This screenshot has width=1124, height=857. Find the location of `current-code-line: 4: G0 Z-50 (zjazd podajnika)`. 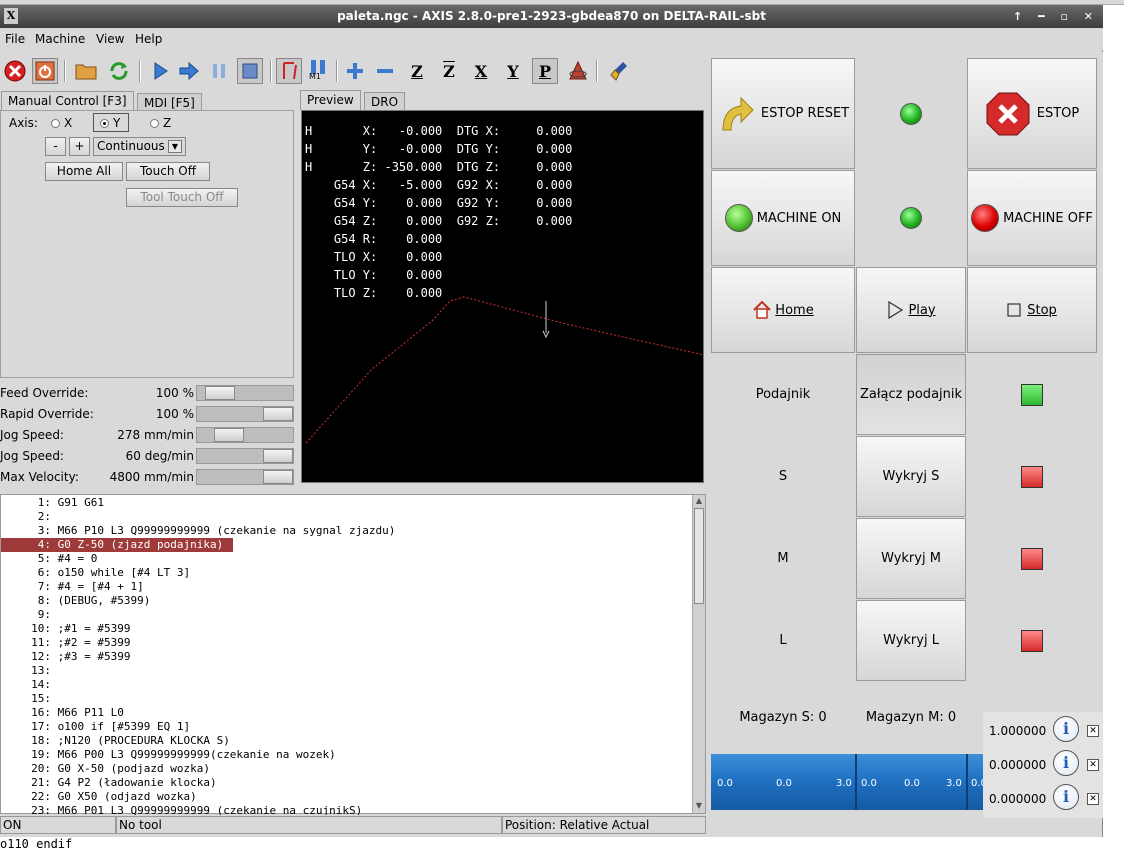

current-code-line: 4: G0 Z-50 (zjazd podajnika) is located at coordinates (117, 545).